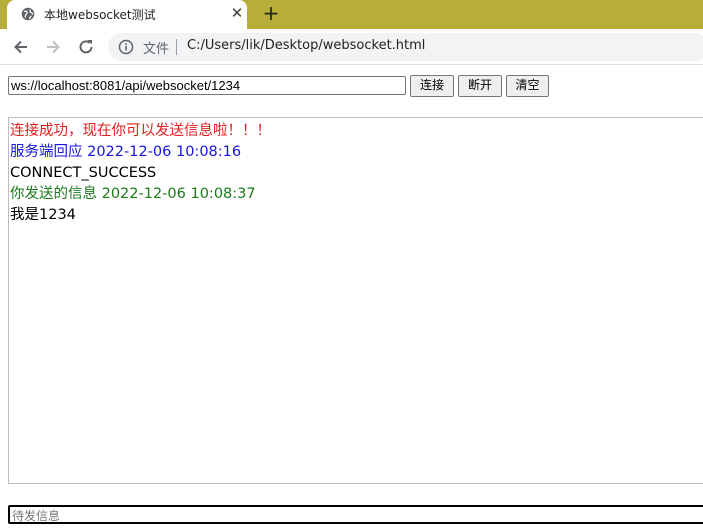 The height and width of the screenshot is (529, 703). I want to click on tab-title: 本地websocket测试, so click(100, 15).